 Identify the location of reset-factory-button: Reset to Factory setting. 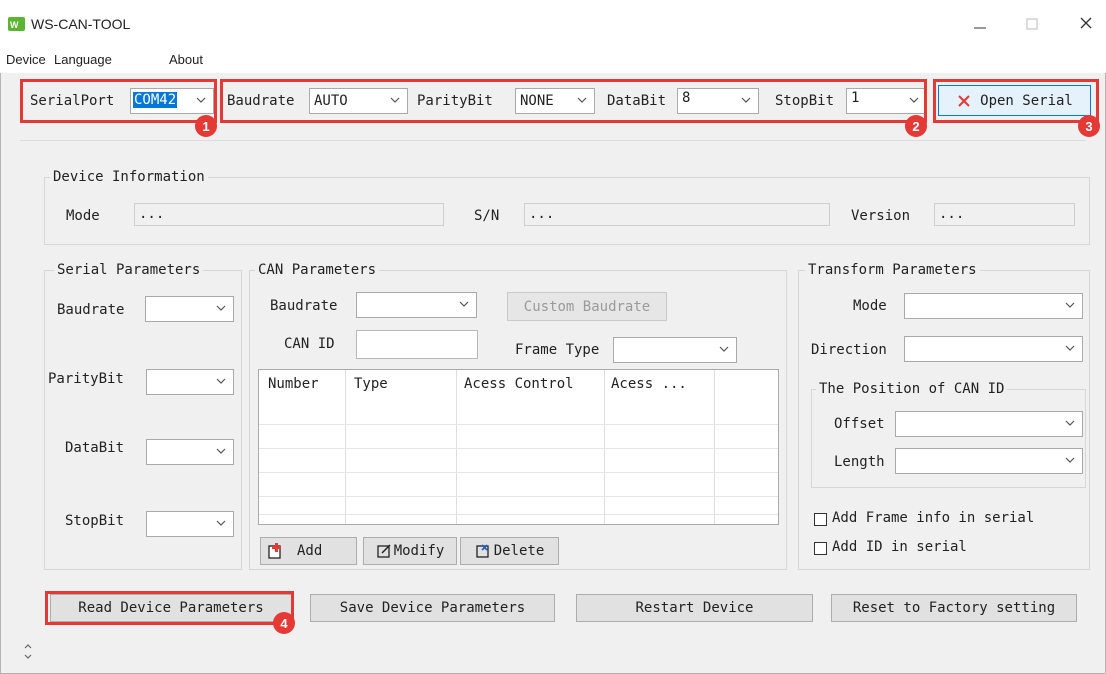
(954, 608).